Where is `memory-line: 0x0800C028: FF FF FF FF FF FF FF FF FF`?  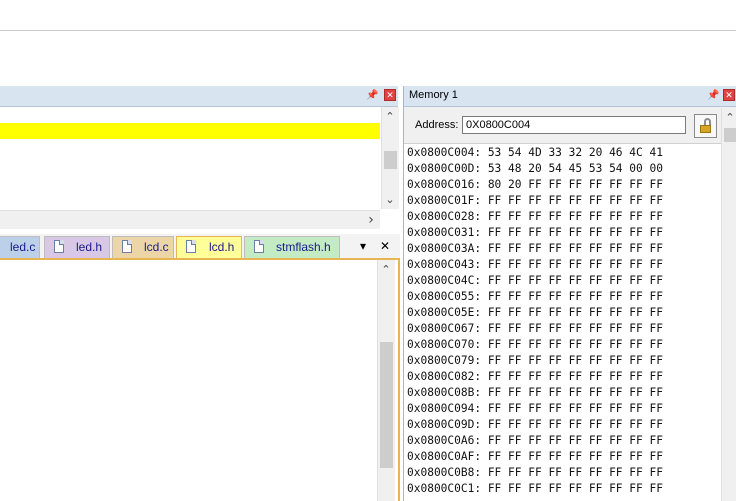 memory-line: 0x0800C028: FF FF FF FF FF FF FF FF FF is located at coordinates (535, 216).